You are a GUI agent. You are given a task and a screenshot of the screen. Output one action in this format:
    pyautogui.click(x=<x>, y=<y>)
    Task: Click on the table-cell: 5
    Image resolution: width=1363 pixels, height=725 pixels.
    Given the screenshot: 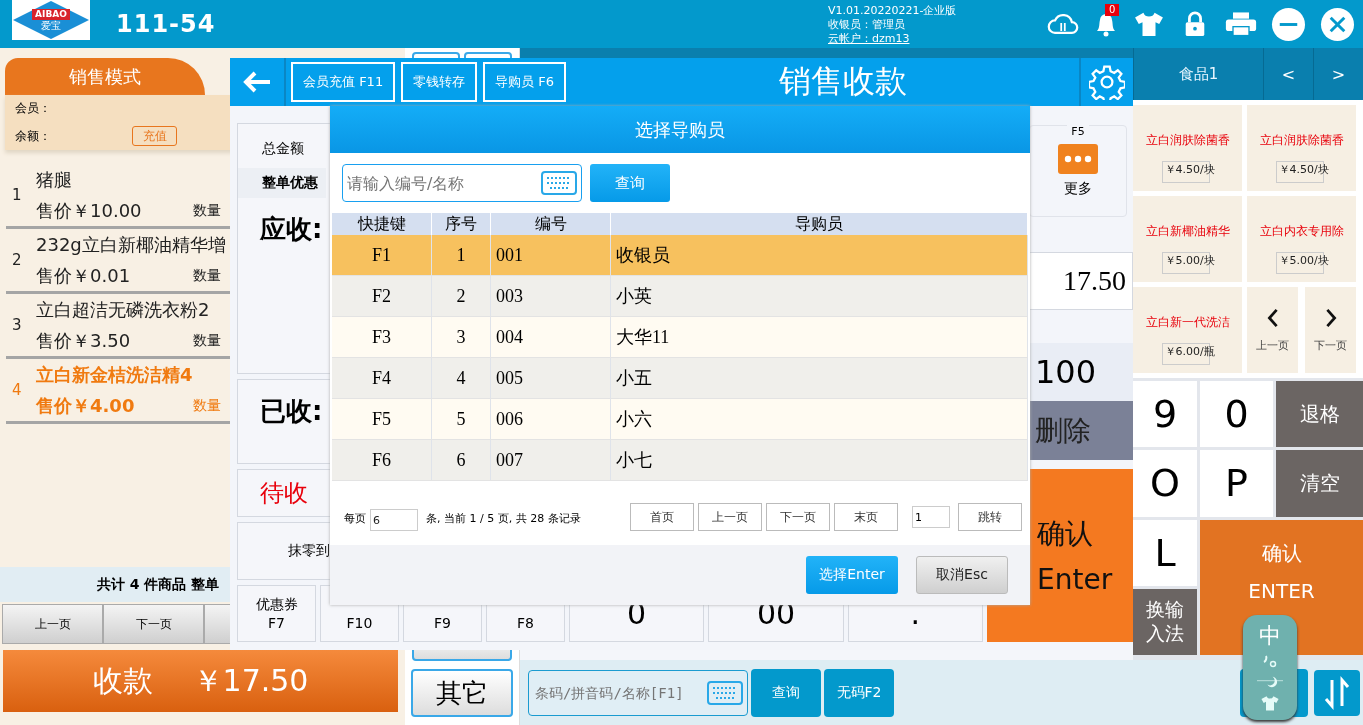 What is the action you would take?
    pyautogui.click(x=461, y=419)
    